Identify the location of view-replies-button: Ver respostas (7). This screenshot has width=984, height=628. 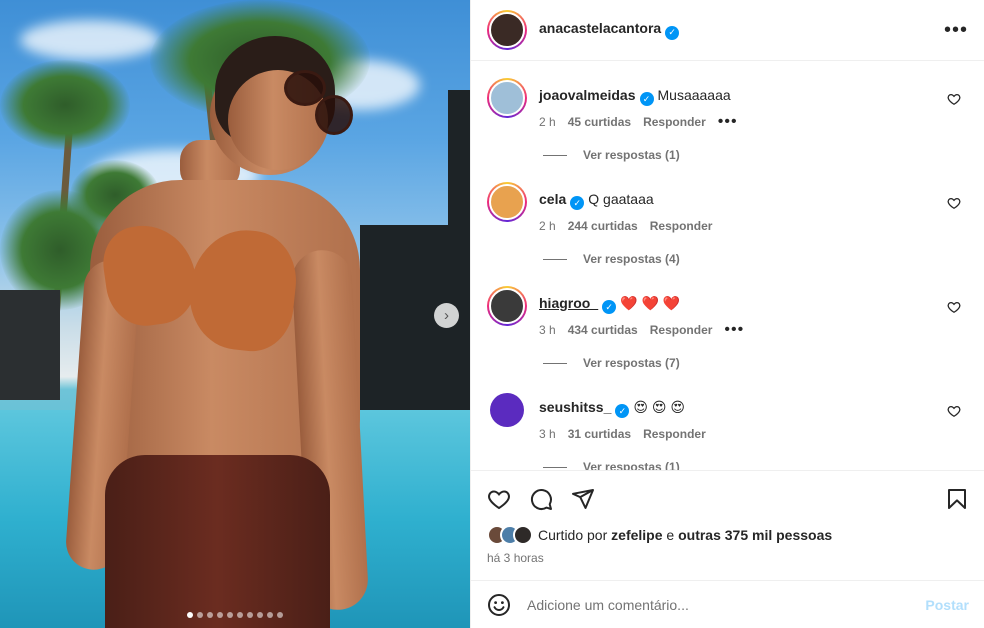
(756, 363).